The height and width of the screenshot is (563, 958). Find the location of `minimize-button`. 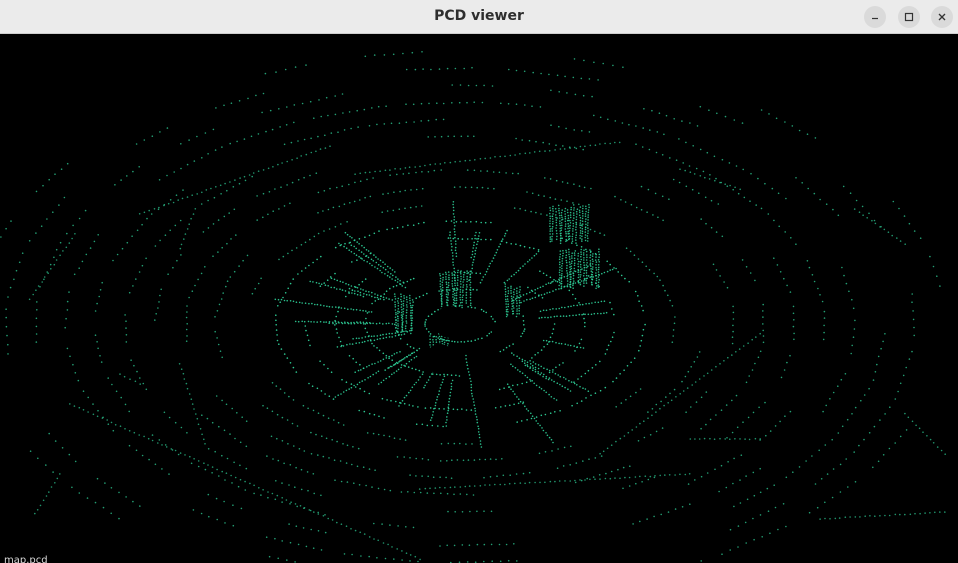

minimize-button is located at coordinates (875, 17).